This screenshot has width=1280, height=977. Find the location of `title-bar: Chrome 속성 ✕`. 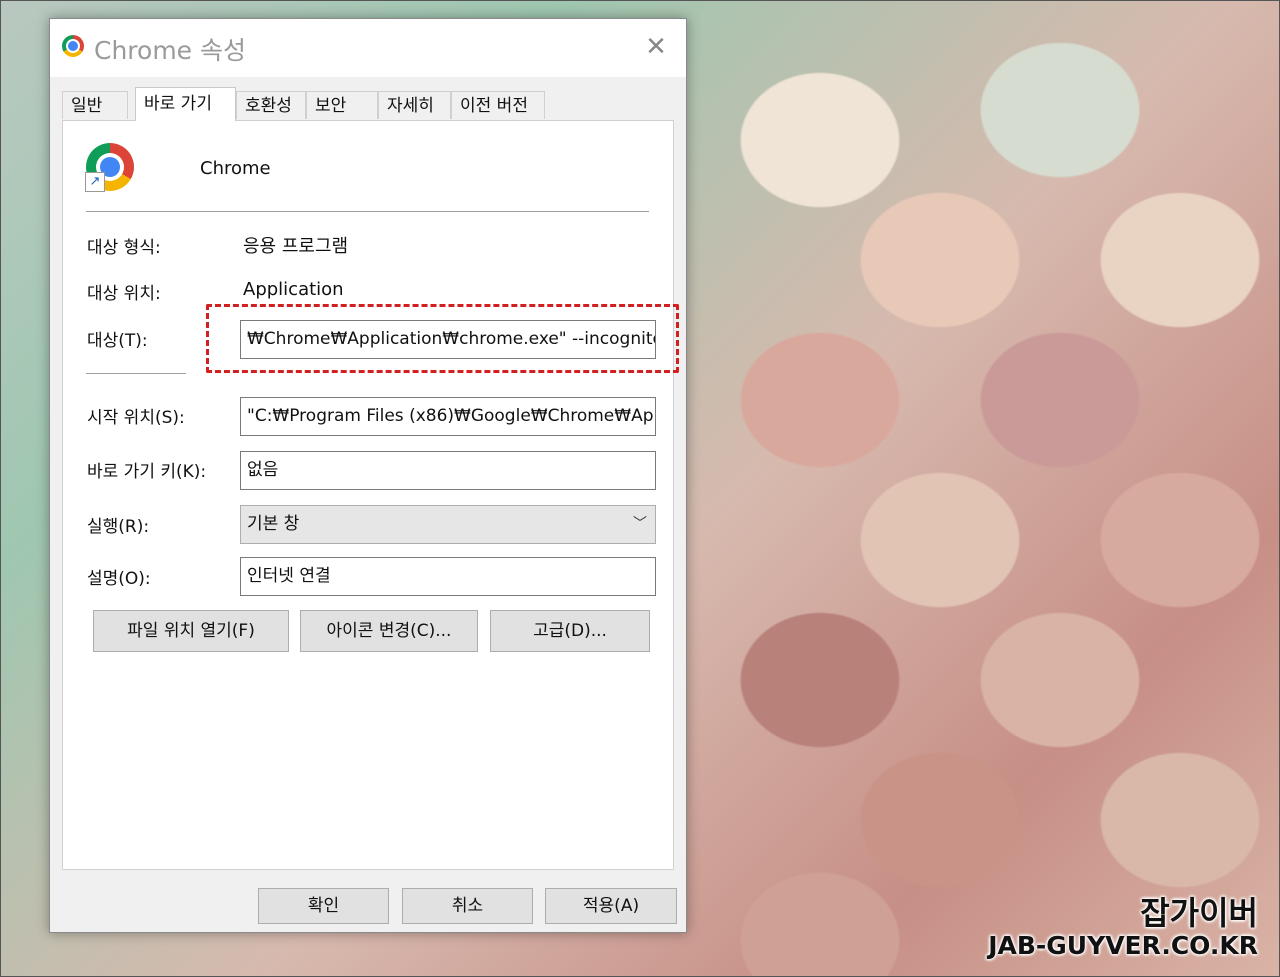

title-bar: Chrome 속성 ✕ is located at coordinates (368, 48).